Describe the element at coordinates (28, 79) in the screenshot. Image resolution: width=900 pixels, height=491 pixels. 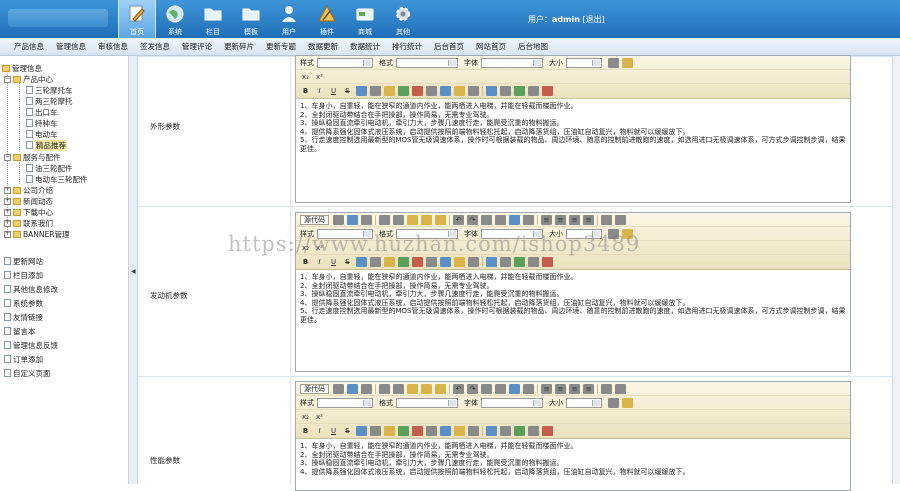
I see `tree-node-product-center: − 产品中心` at that location.